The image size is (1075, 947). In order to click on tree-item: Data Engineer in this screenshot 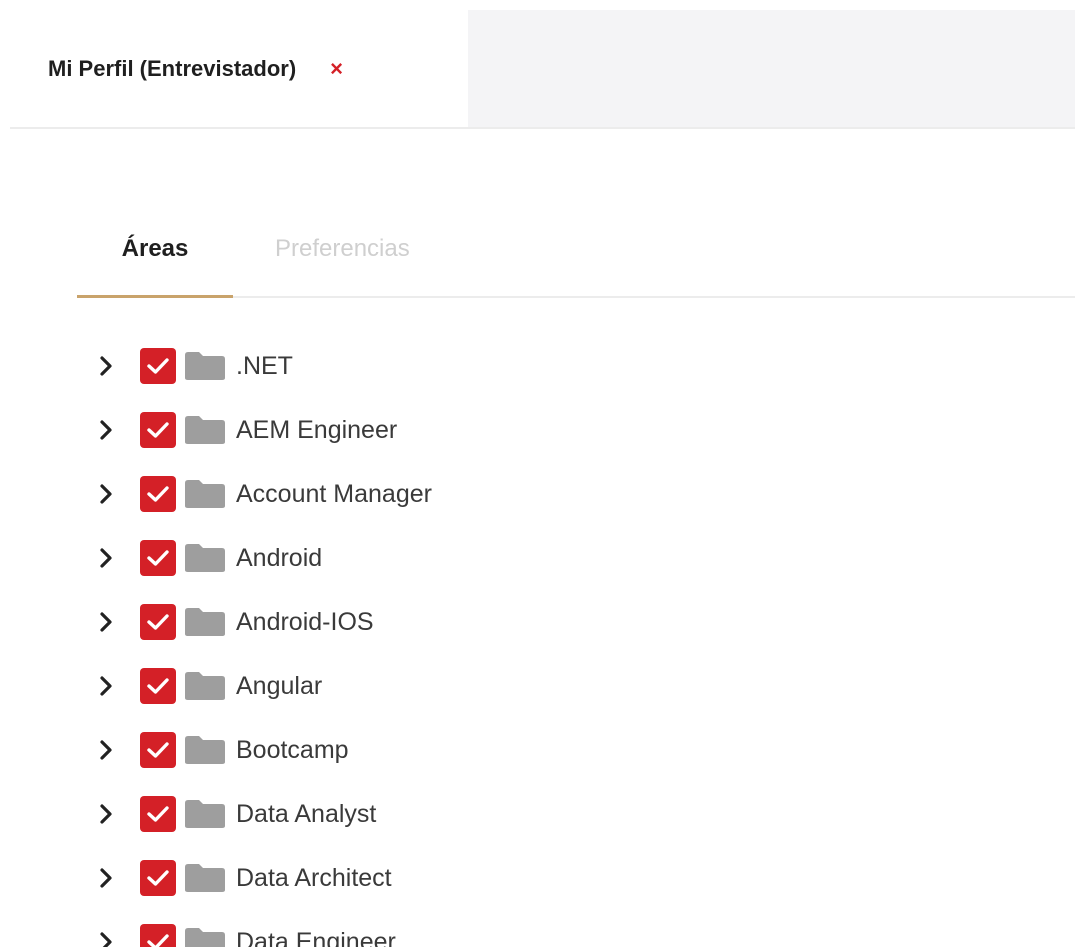, I will do `click(546, 928)`.